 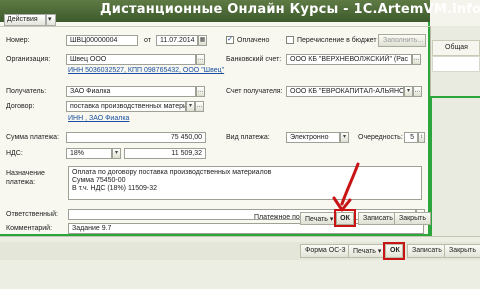 What do you see at coordinates (427, 251) in the screenshot?
I see `background-write-button: Записать` at bounding box center [427, 251].